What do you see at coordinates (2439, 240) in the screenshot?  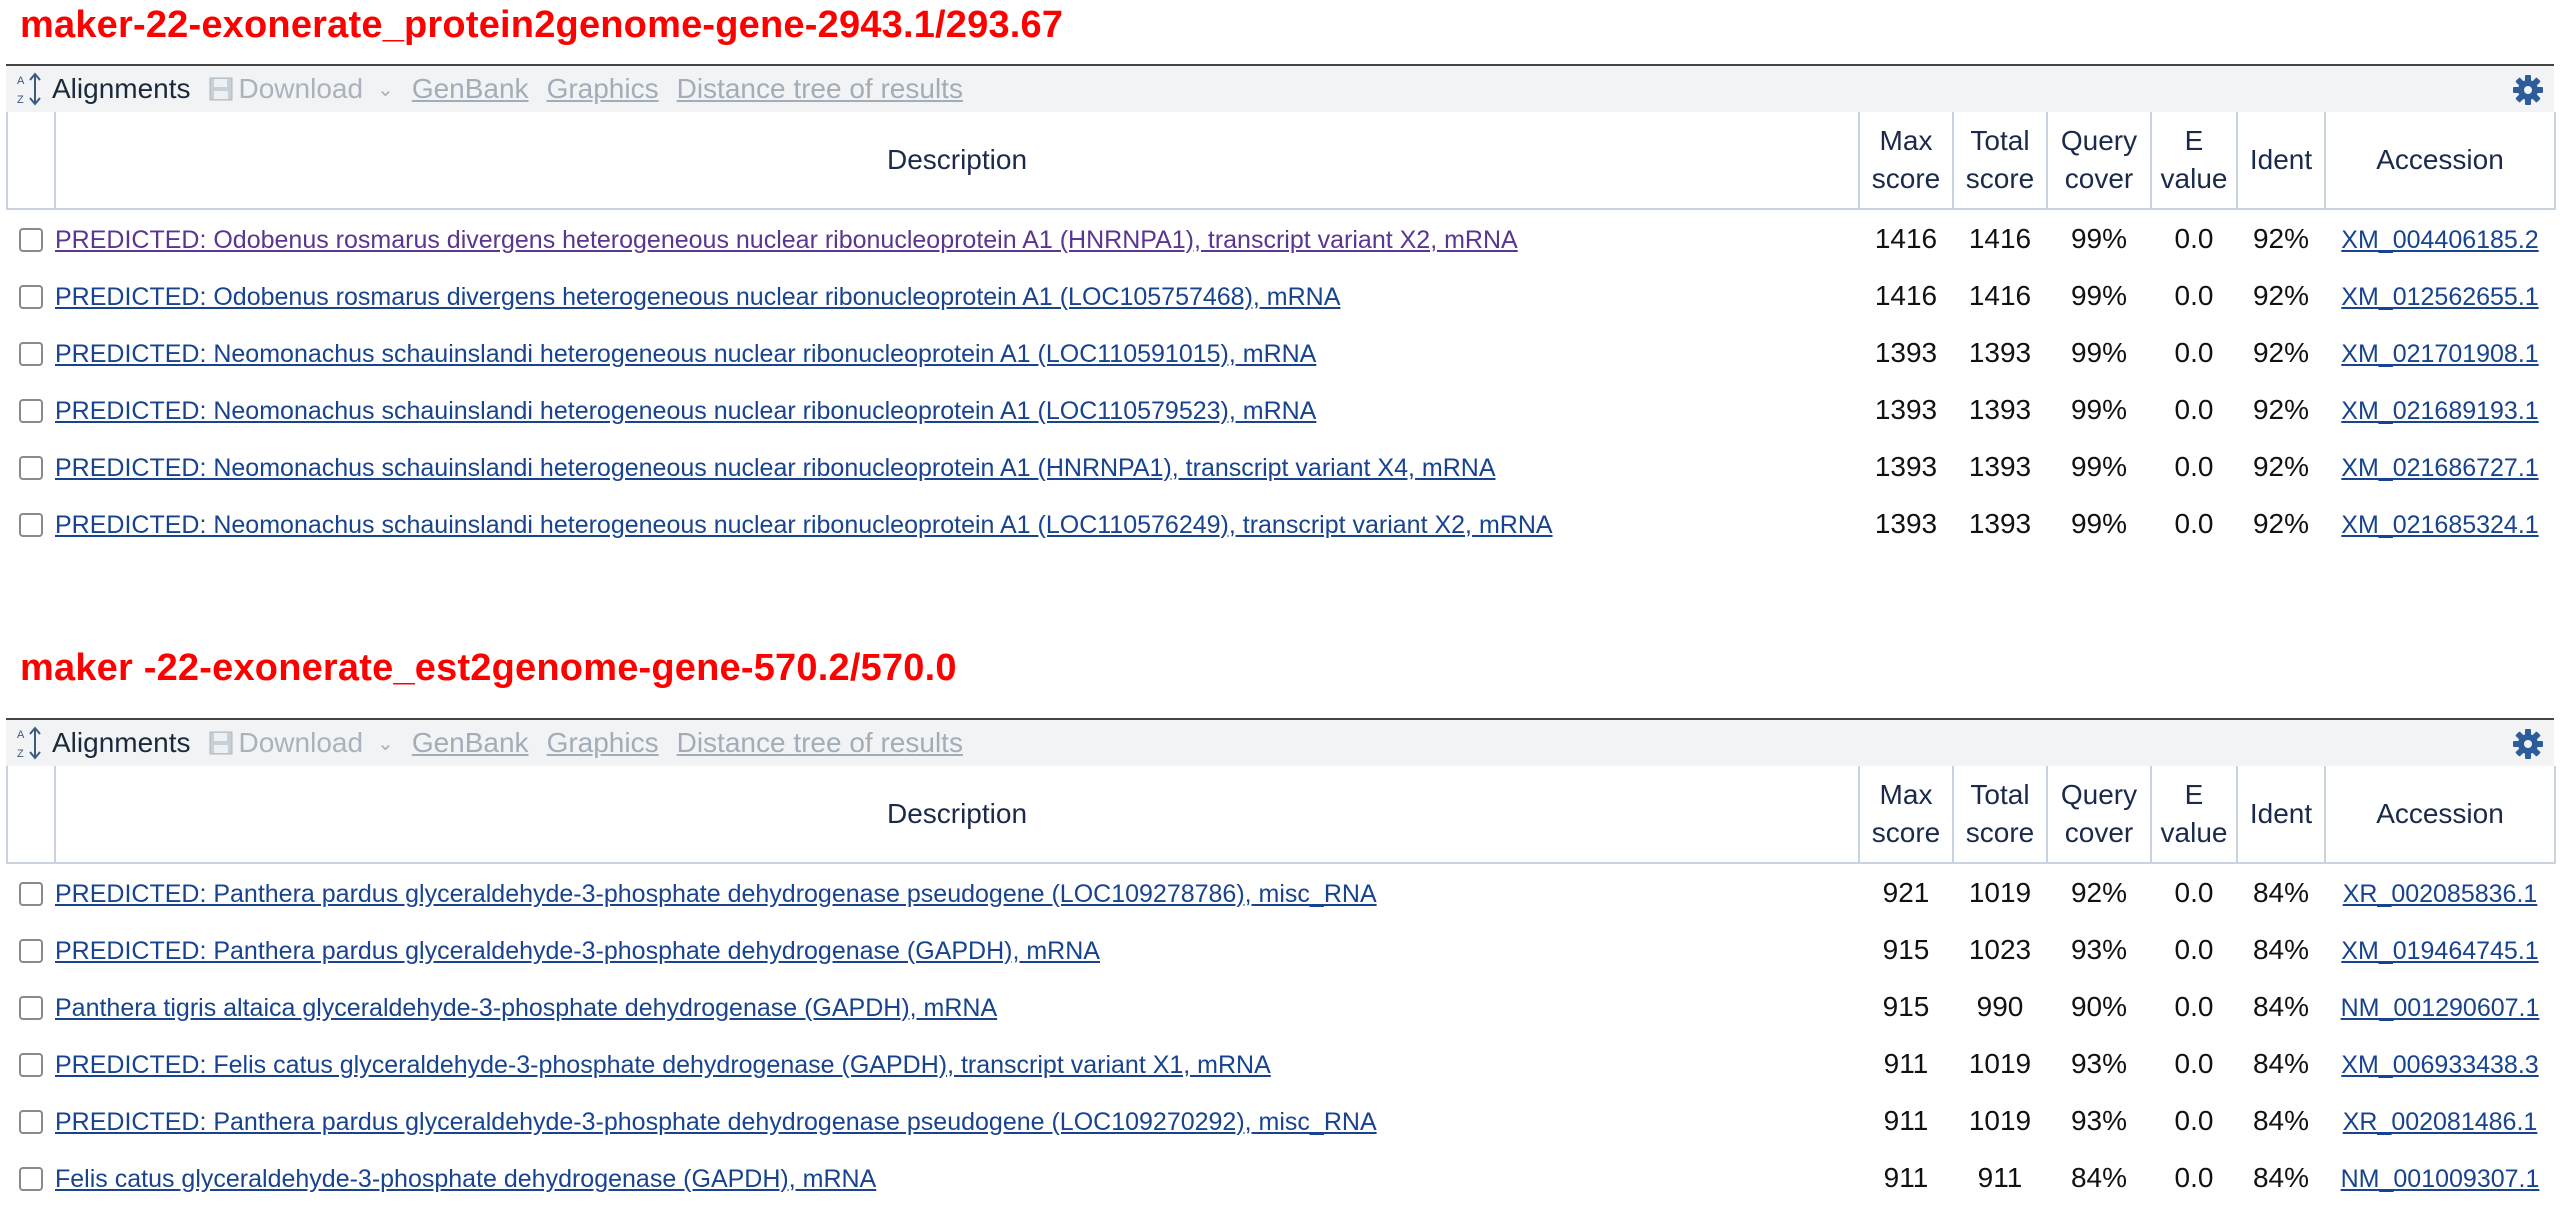 I see `accession-link: XM_004406185.2` at bounding box center [2439, 240].